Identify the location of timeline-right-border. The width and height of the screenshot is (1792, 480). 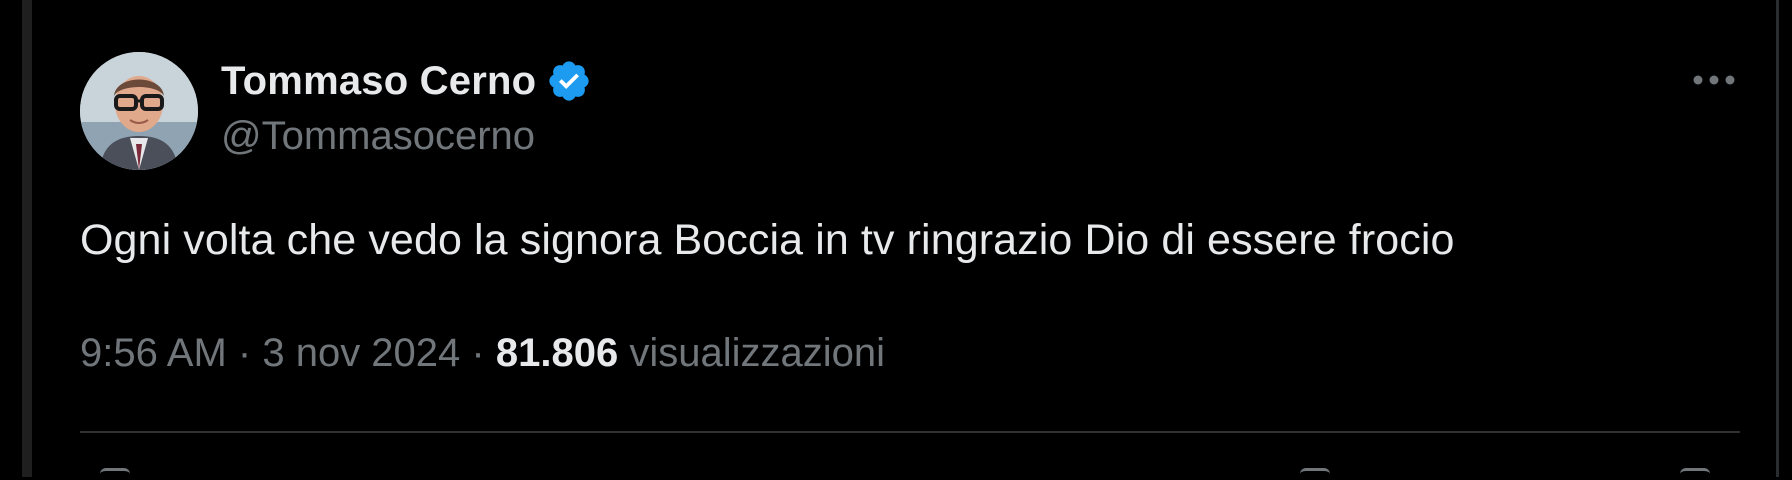
(1777, 238).